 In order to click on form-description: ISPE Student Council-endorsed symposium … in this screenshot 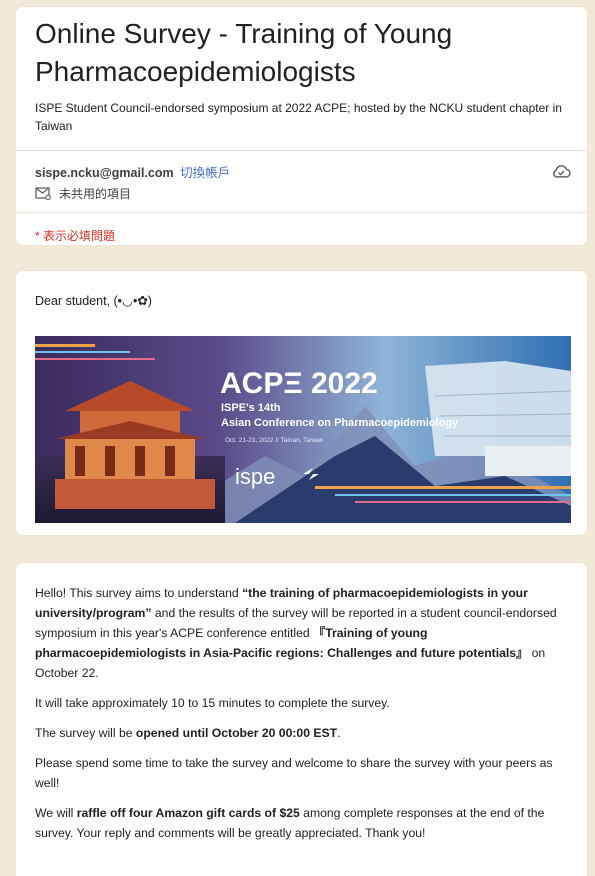, I will do `click(298, 117)`.